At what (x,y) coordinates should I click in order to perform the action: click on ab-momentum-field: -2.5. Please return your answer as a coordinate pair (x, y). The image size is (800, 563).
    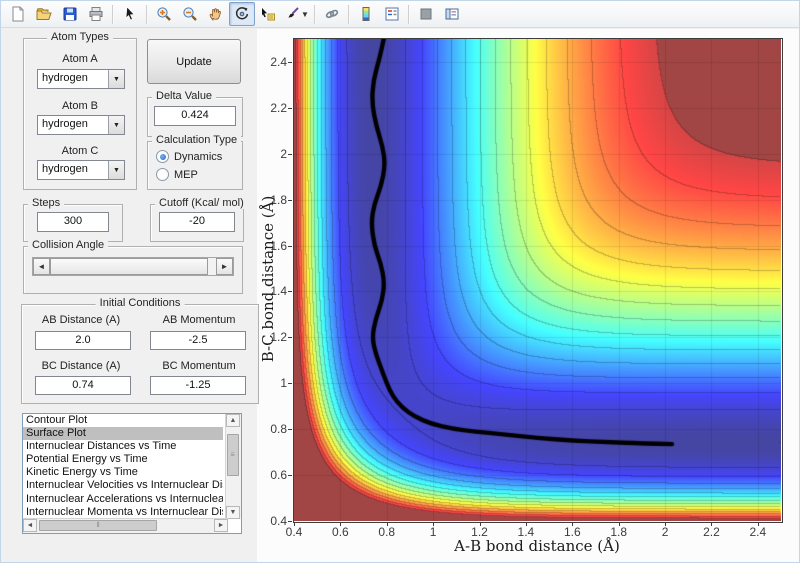
    Looking at the image, I should click on (198, 340).